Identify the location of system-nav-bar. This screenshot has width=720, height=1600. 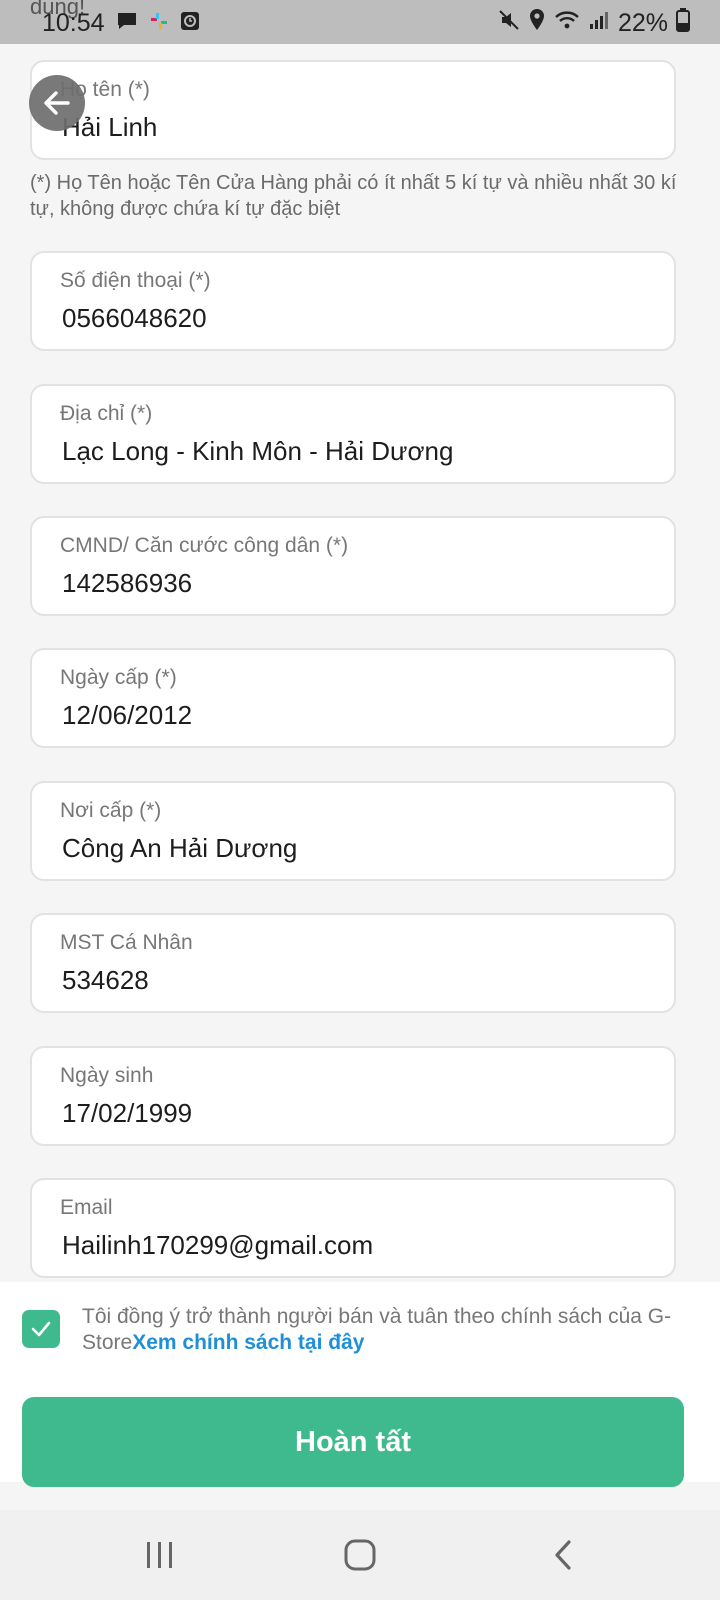
(360, 1555).